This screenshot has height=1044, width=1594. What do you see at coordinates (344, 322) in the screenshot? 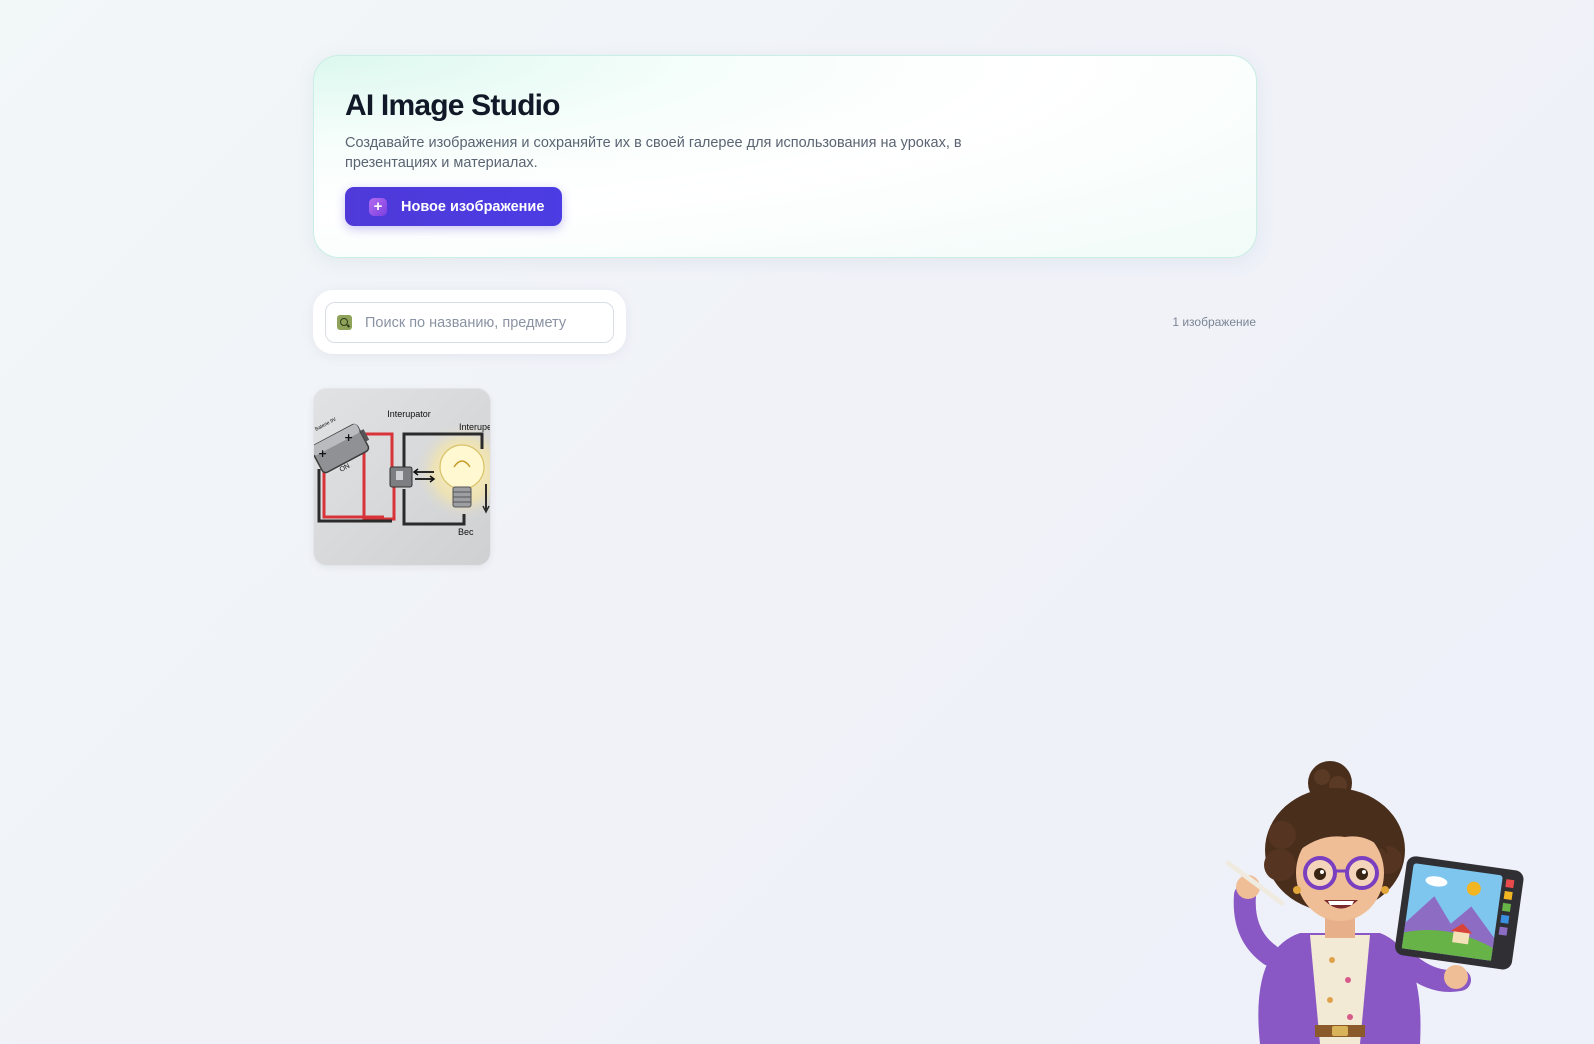
I see `search-icon` at bounding box center [344, 322].